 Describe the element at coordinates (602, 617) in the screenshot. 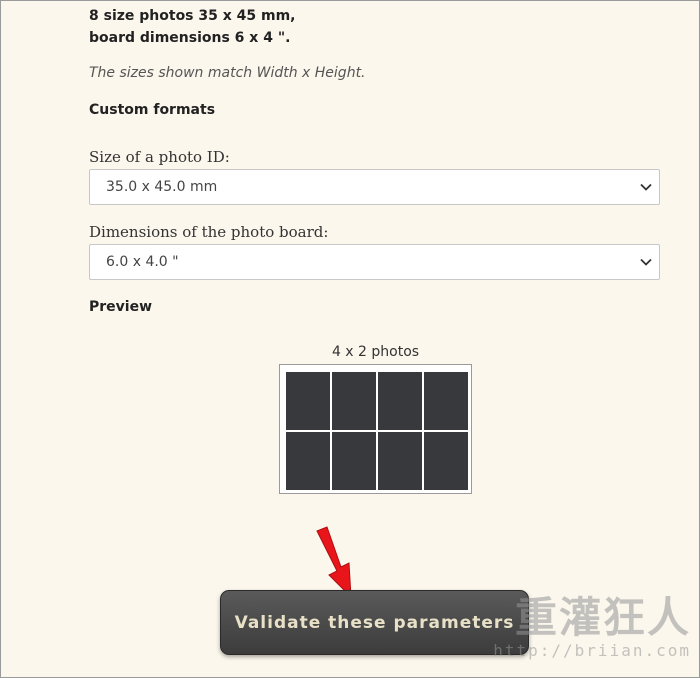

I see `watermark-text: 重灌狂人` at that location.